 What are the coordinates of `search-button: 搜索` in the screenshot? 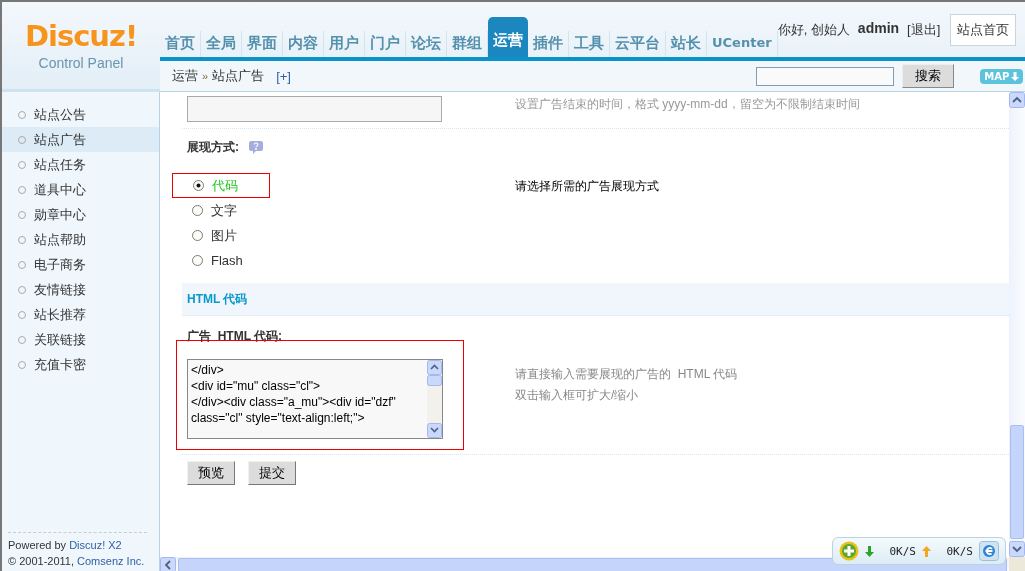 It's located at (928, 76).